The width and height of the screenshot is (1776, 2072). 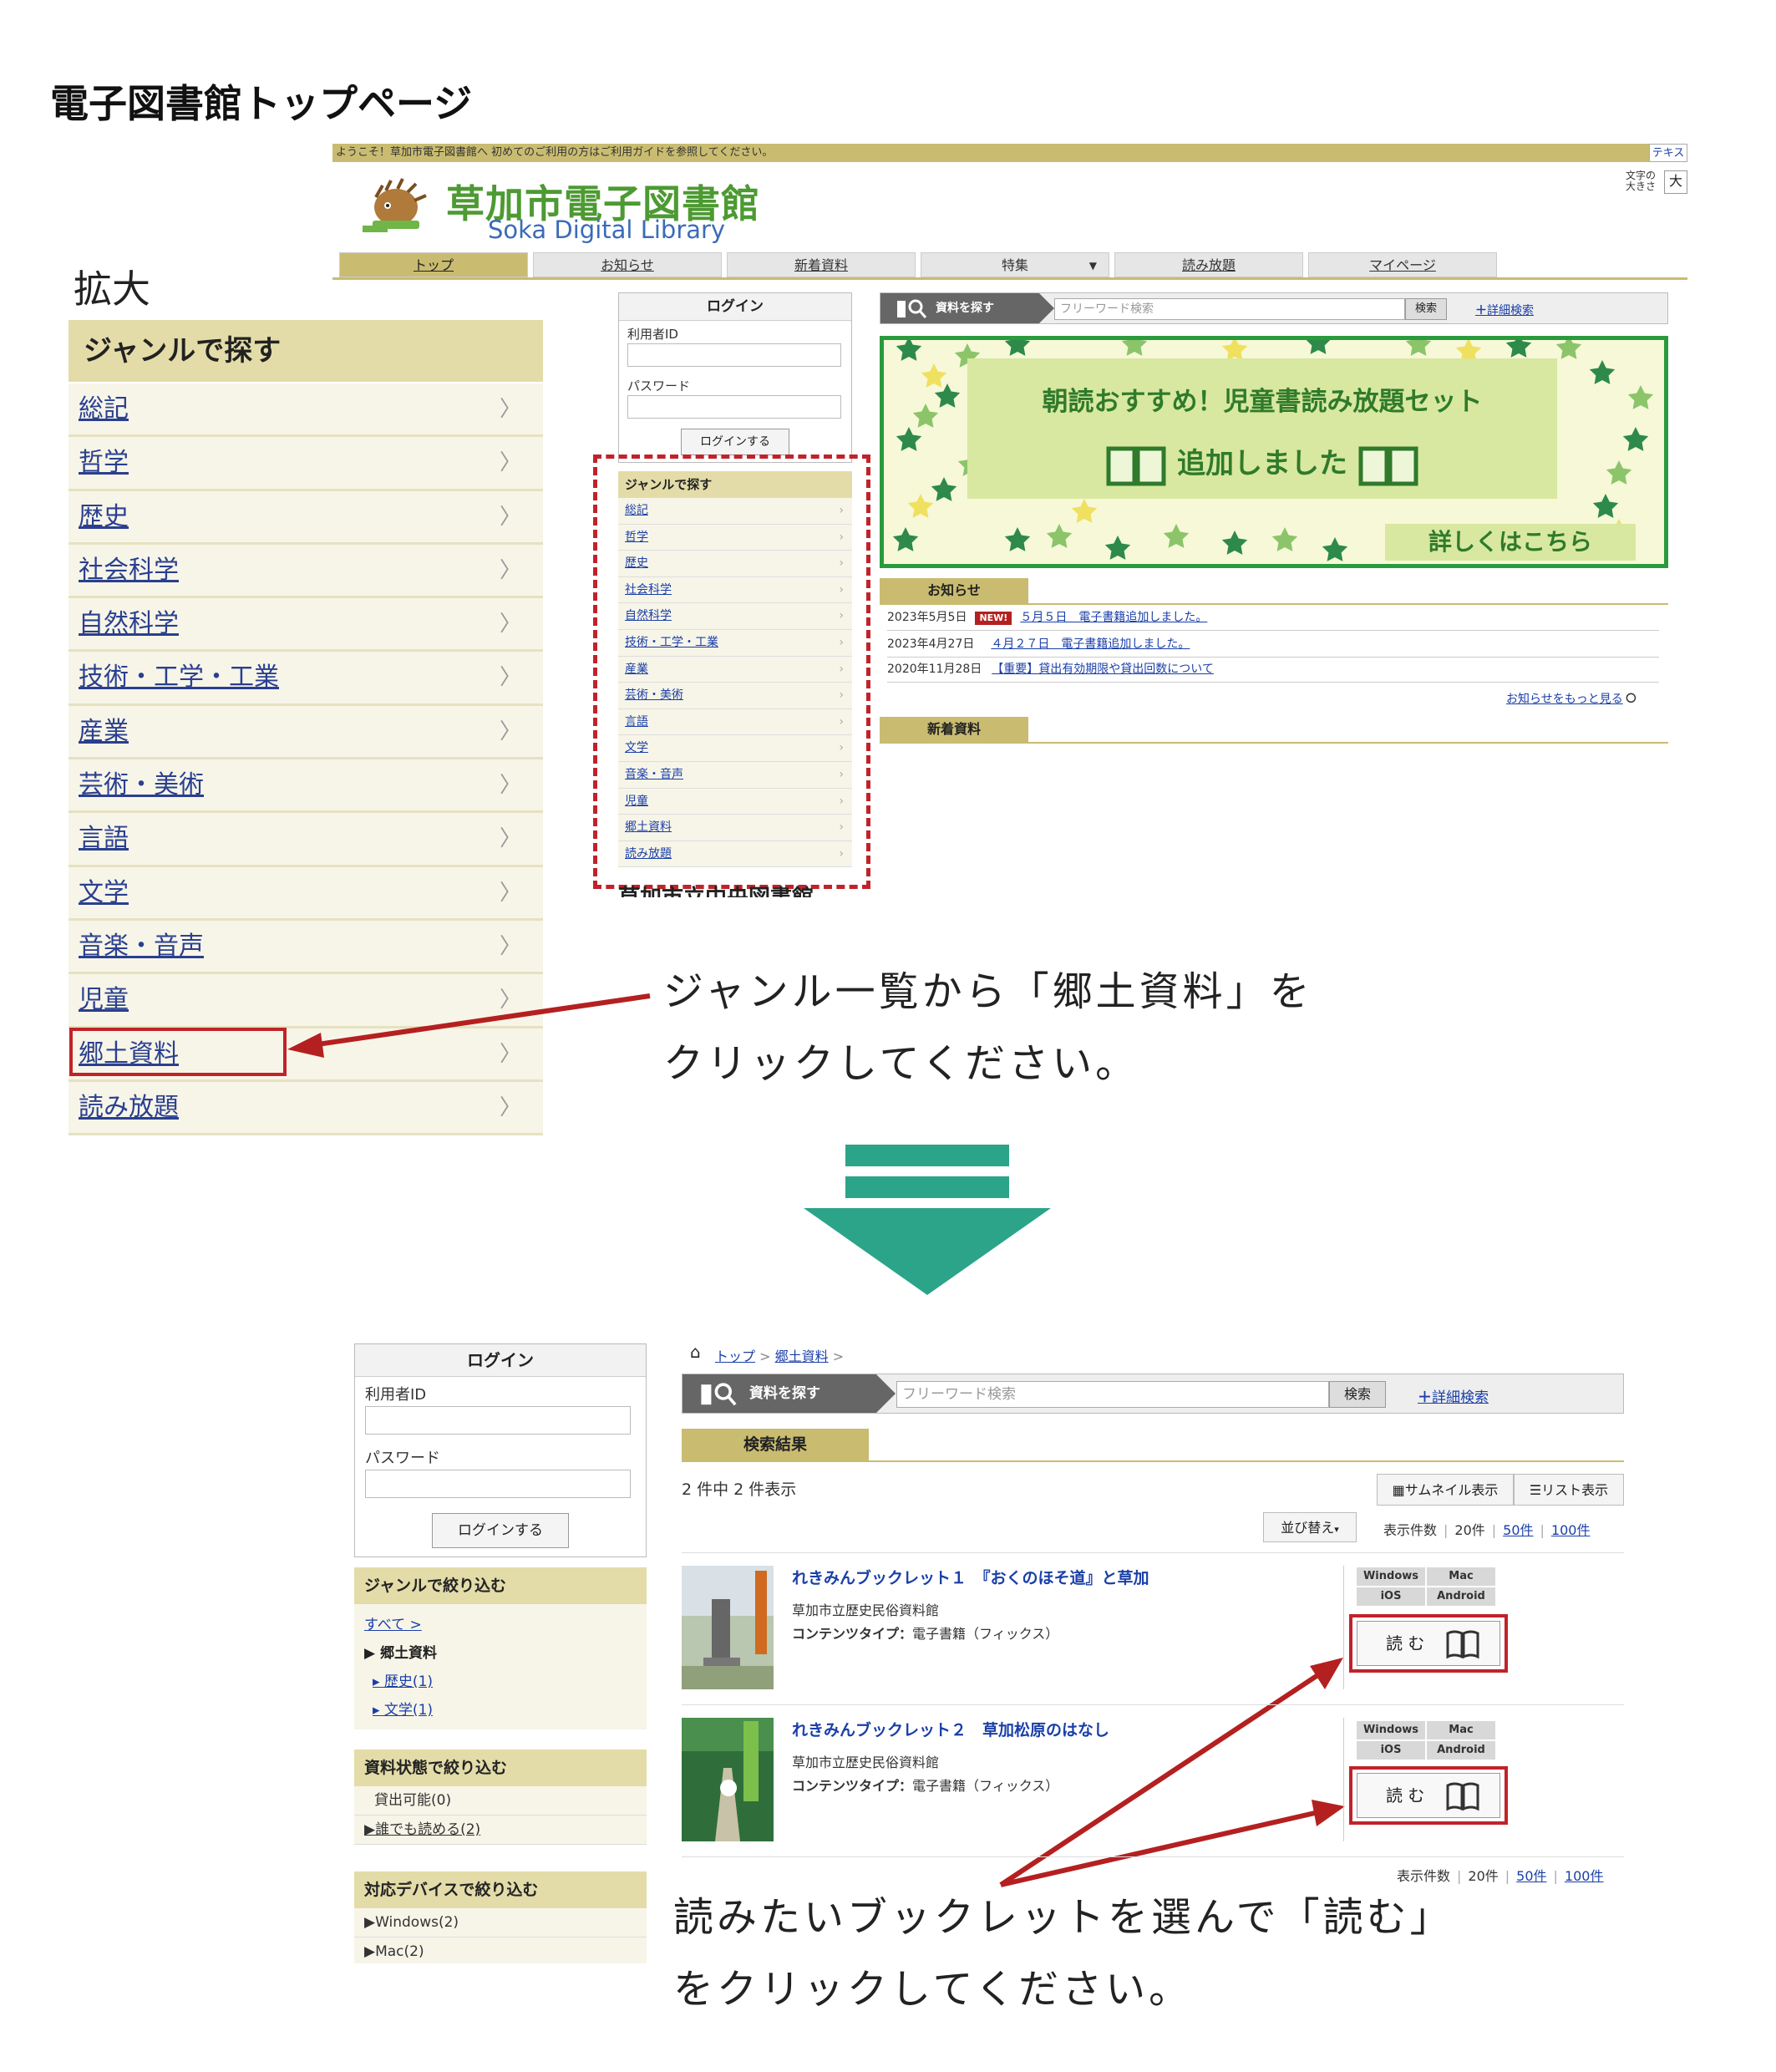 What do you see at coordinates (719, 1394) in the screenshot?
I see `search-icon` at bounding box center [719, 1394].